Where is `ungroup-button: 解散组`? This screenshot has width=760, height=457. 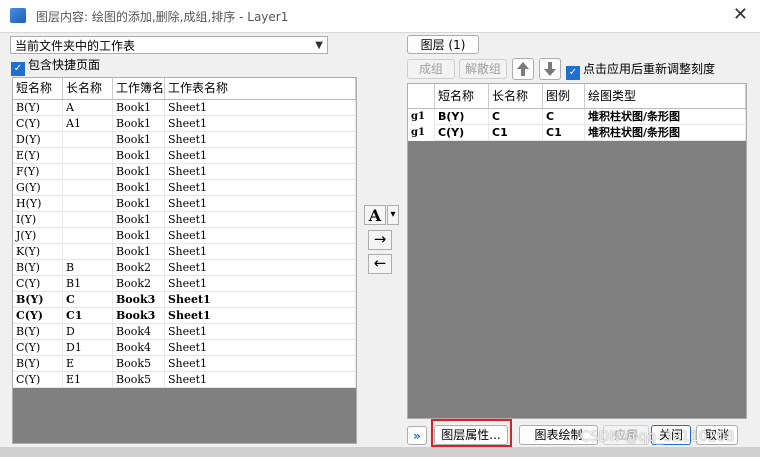
ungroup-button: 解散组 is located at coordinates (483, 69).